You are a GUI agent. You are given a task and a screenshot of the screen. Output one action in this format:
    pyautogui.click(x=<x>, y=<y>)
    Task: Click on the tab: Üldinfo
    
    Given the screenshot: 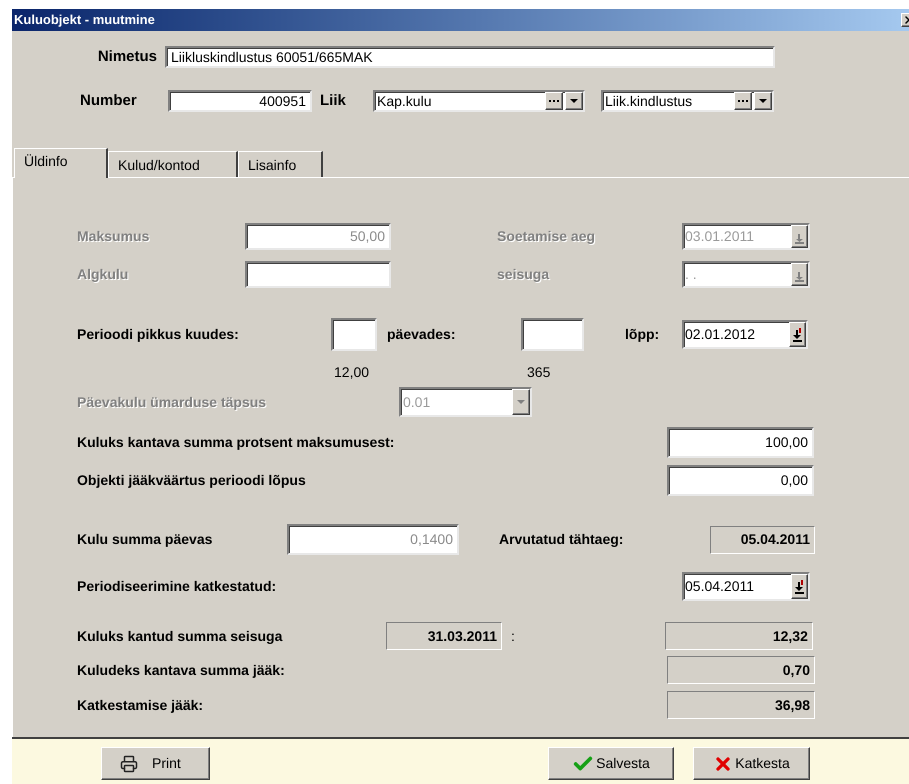 What is the action you would take?
    pyautogui.click(x=61, y=163)
    